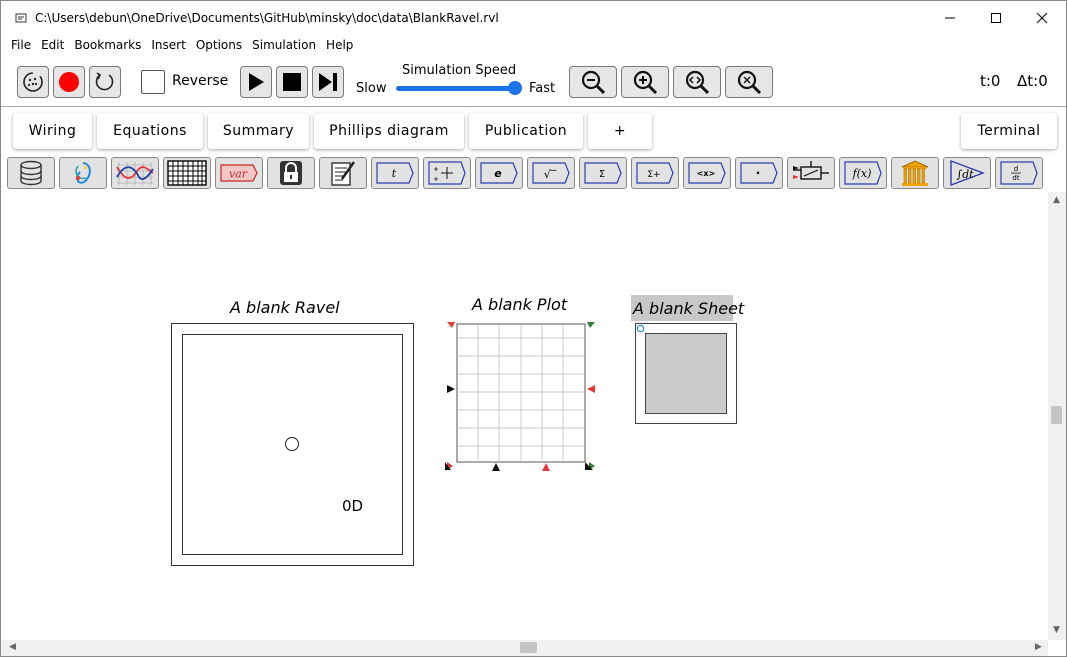  I want to click on sheet-icon, so click(187, 173).